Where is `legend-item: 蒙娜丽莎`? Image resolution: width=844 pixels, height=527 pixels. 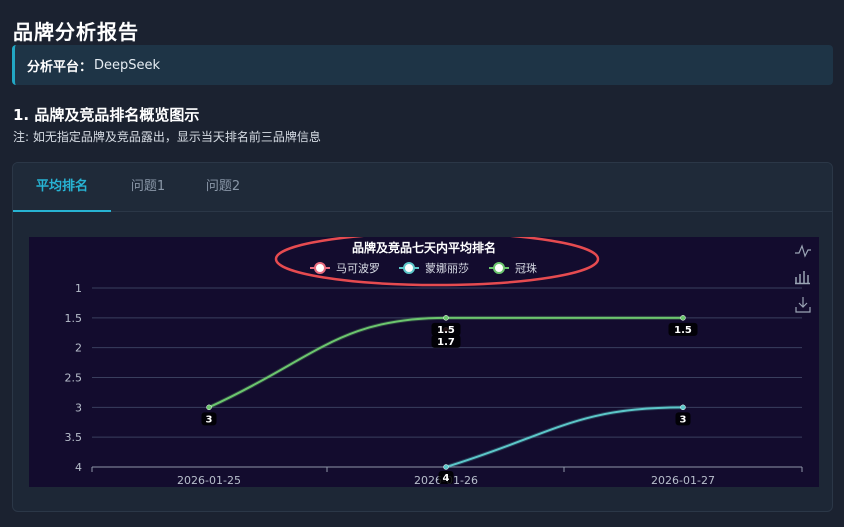
legend-item: 蒙娜丽莎 is located at coordinates (434, 268).